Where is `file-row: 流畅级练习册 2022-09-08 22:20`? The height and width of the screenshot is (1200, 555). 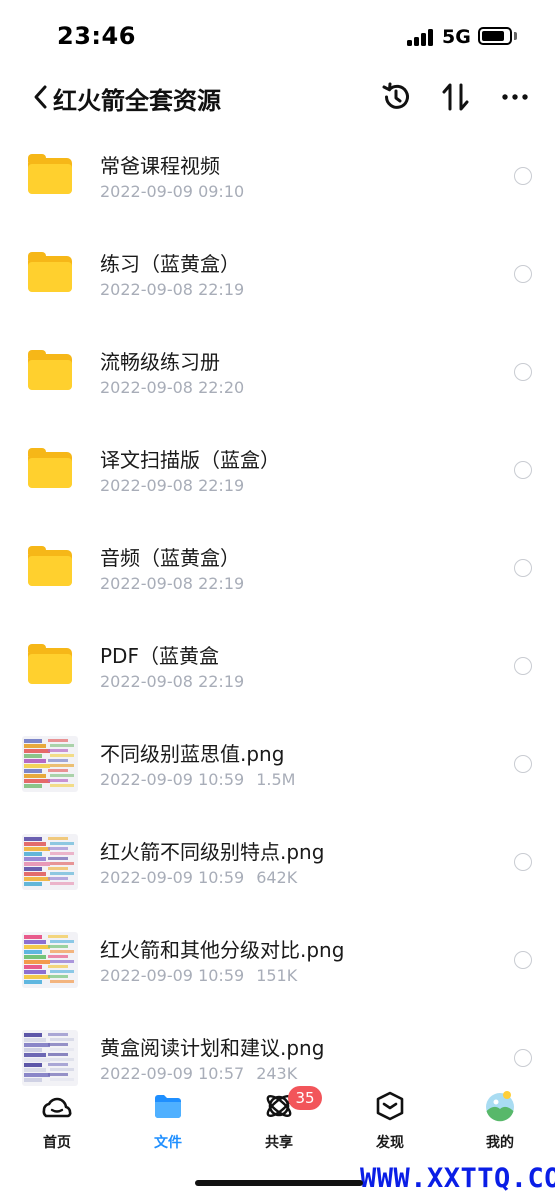
file-row: 流畅级练习册 2022-09-08 22:20 is located at coordinates (277, 377).